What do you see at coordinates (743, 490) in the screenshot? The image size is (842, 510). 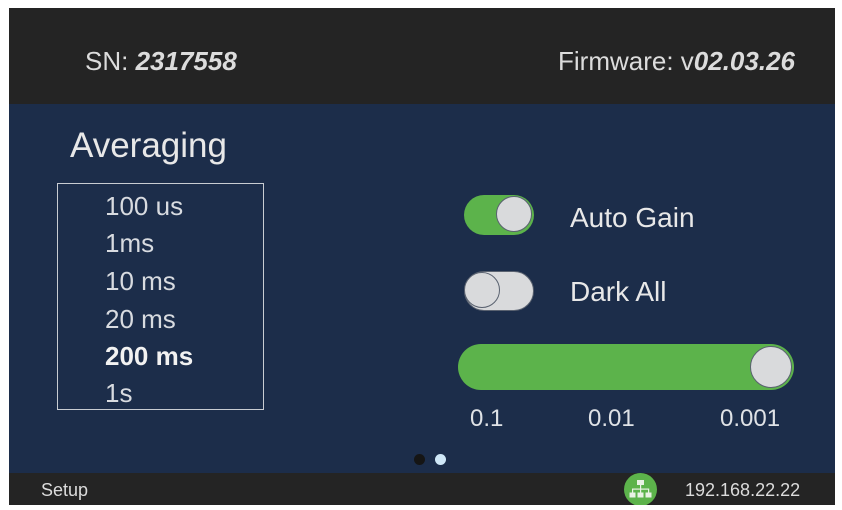 I see `ip-address: 192.168.22.22` at bounding box center [743, 490].